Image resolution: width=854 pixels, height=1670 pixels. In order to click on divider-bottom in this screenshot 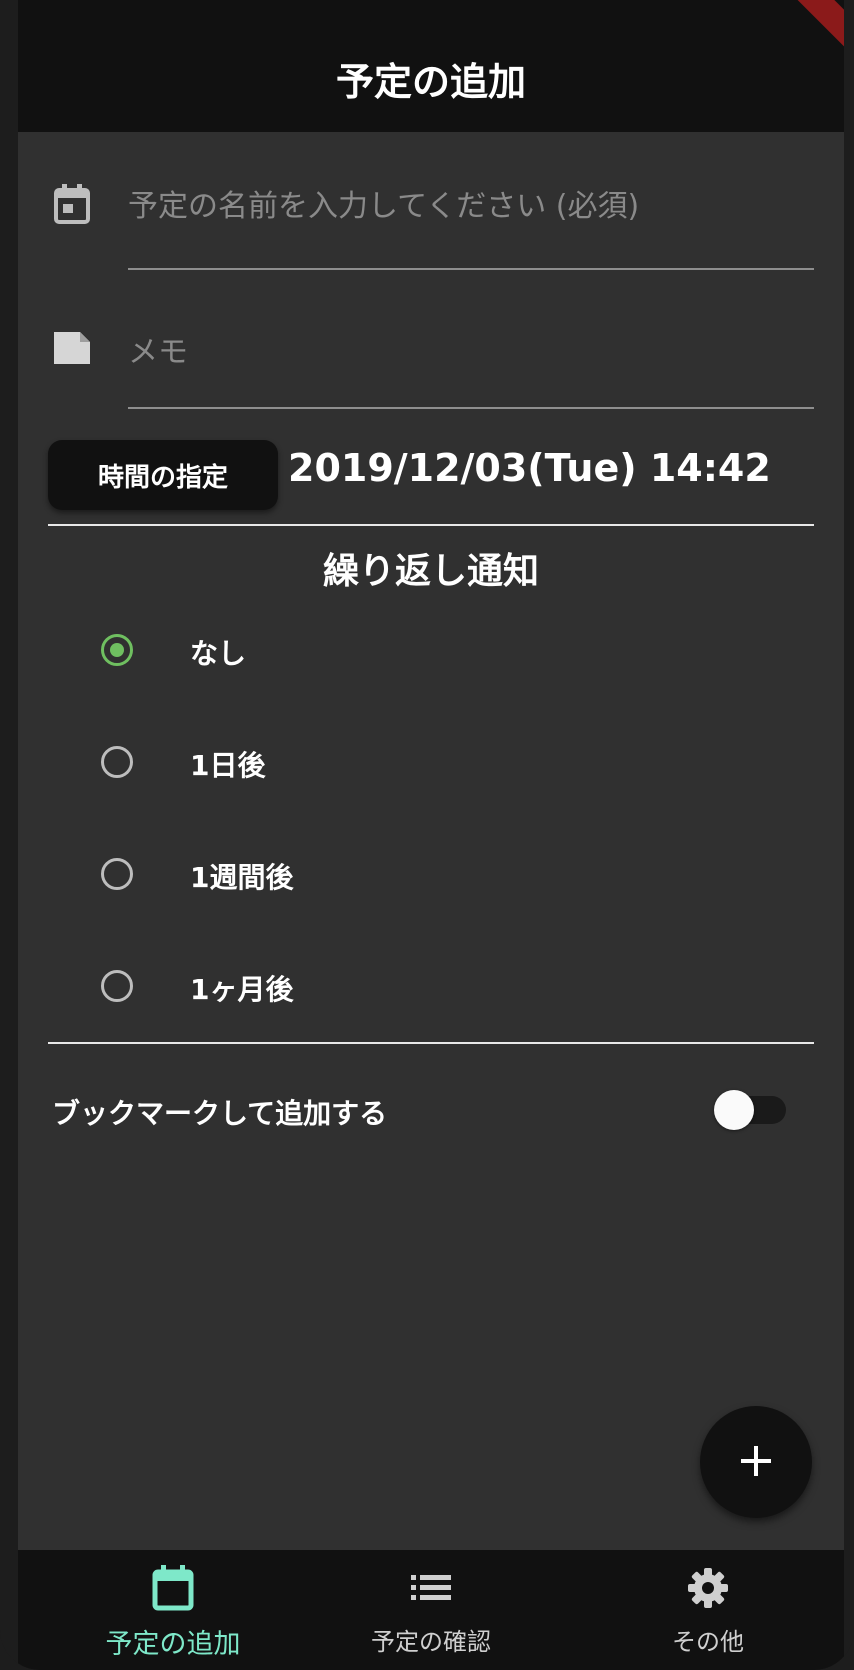, I will do `click(431, 1043)`.